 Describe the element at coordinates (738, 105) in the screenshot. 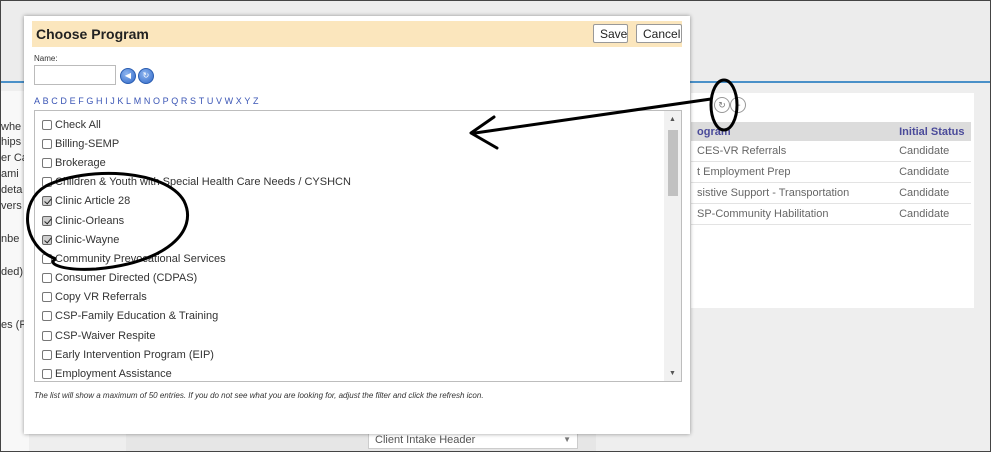

I see `remove-icon: −` at that location.